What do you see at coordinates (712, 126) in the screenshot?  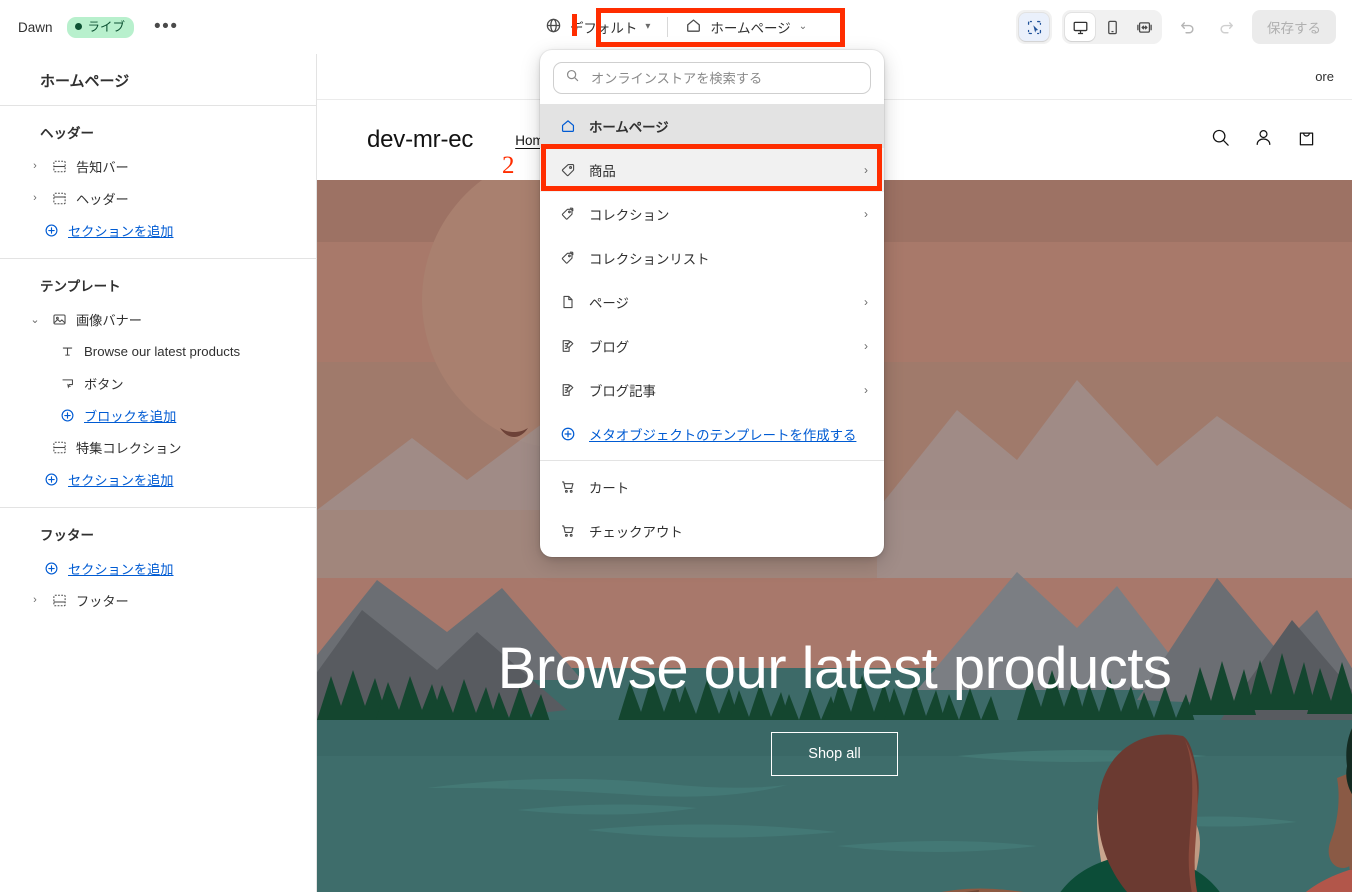 I see `dropdown-item-homepage: ホームページ` at bounding box center [712, 126].